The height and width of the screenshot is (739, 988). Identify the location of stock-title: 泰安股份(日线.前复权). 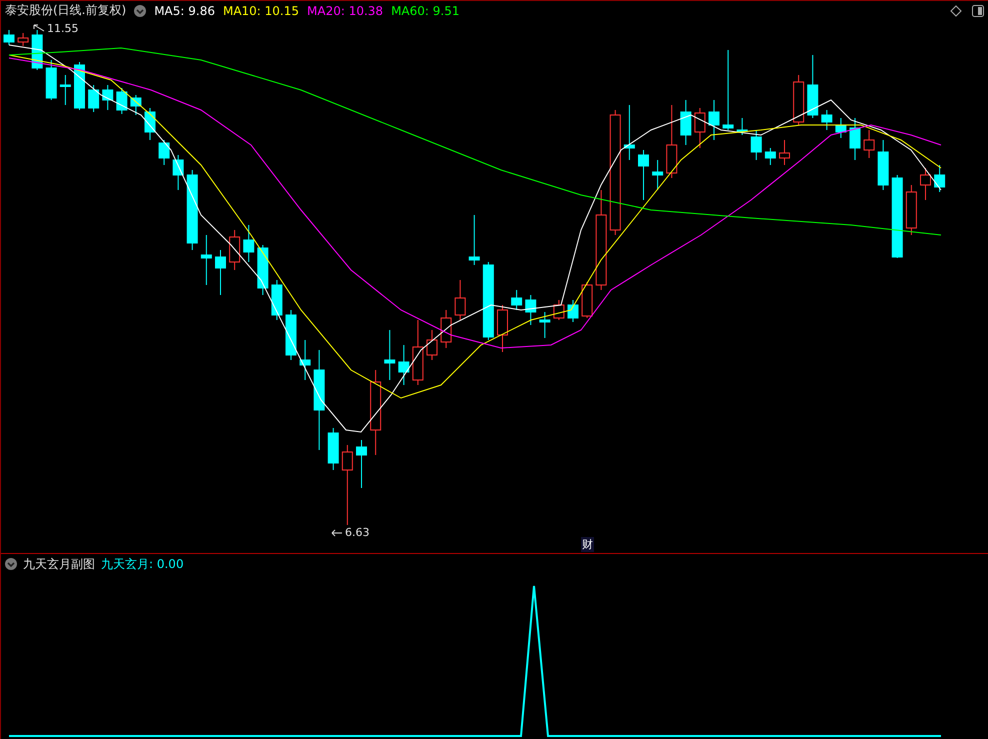
(65, 10).